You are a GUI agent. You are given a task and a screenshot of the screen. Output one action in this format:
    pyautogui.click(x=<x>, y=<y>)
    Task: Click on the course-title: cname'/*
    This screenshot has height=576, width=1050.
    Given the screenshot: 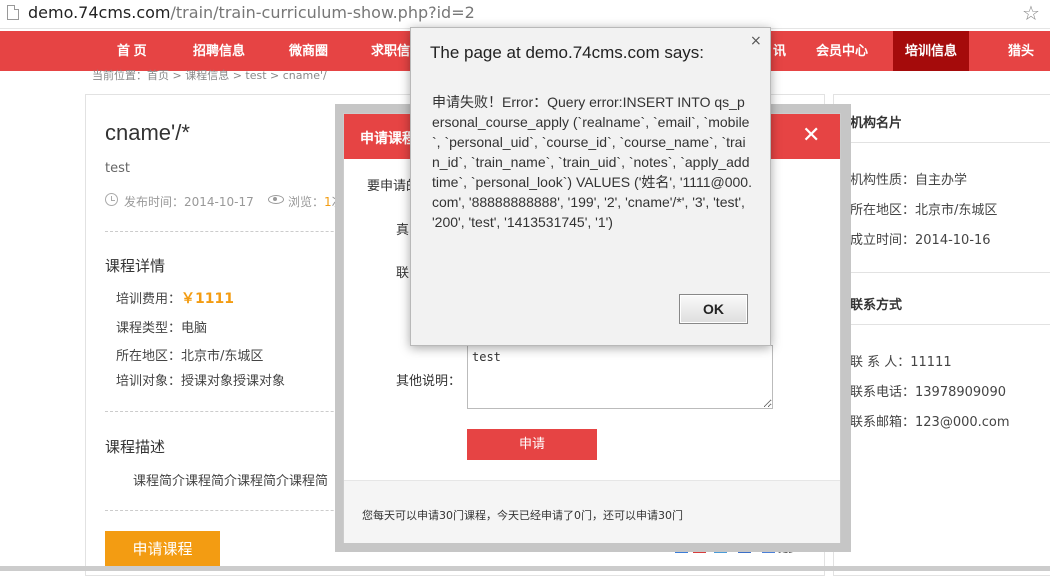 What is the action you would take?
    pyautogui.click(x=147, y=132)
    